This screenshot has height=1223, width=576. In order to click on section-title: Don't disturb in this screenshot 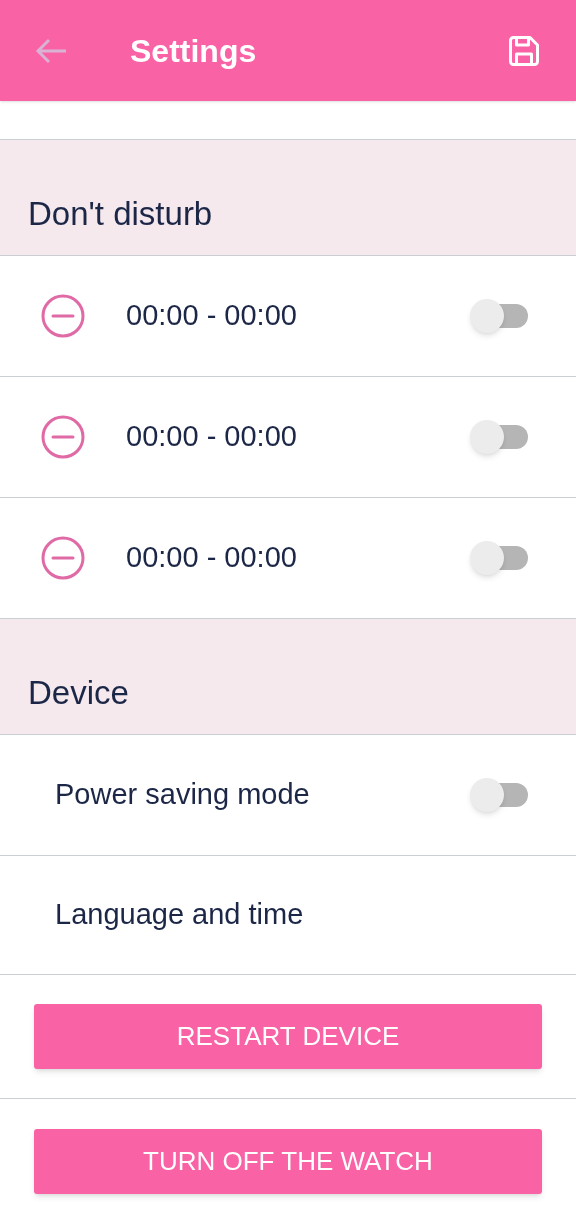, I will do `click(120, 213)`.